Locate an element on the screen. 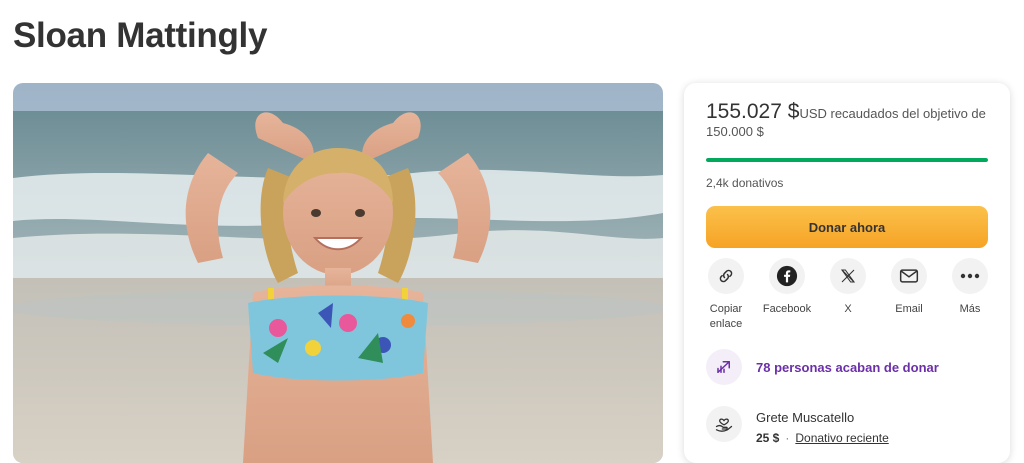  share-label: Más is located at coordinates (970, 309).